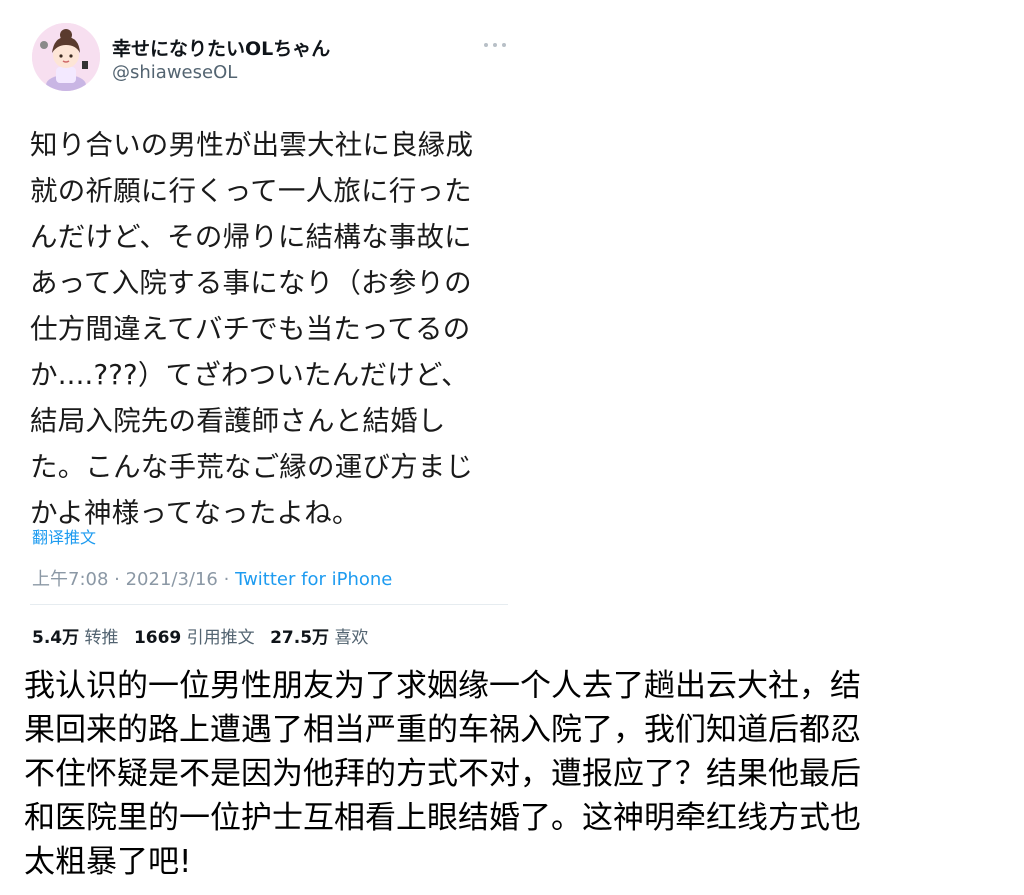 This screenshot has width=1024, height=895. Describe the element at coordinates (220, 638) in the screenshot. I see `quotes-label: 引用推文` at that location.